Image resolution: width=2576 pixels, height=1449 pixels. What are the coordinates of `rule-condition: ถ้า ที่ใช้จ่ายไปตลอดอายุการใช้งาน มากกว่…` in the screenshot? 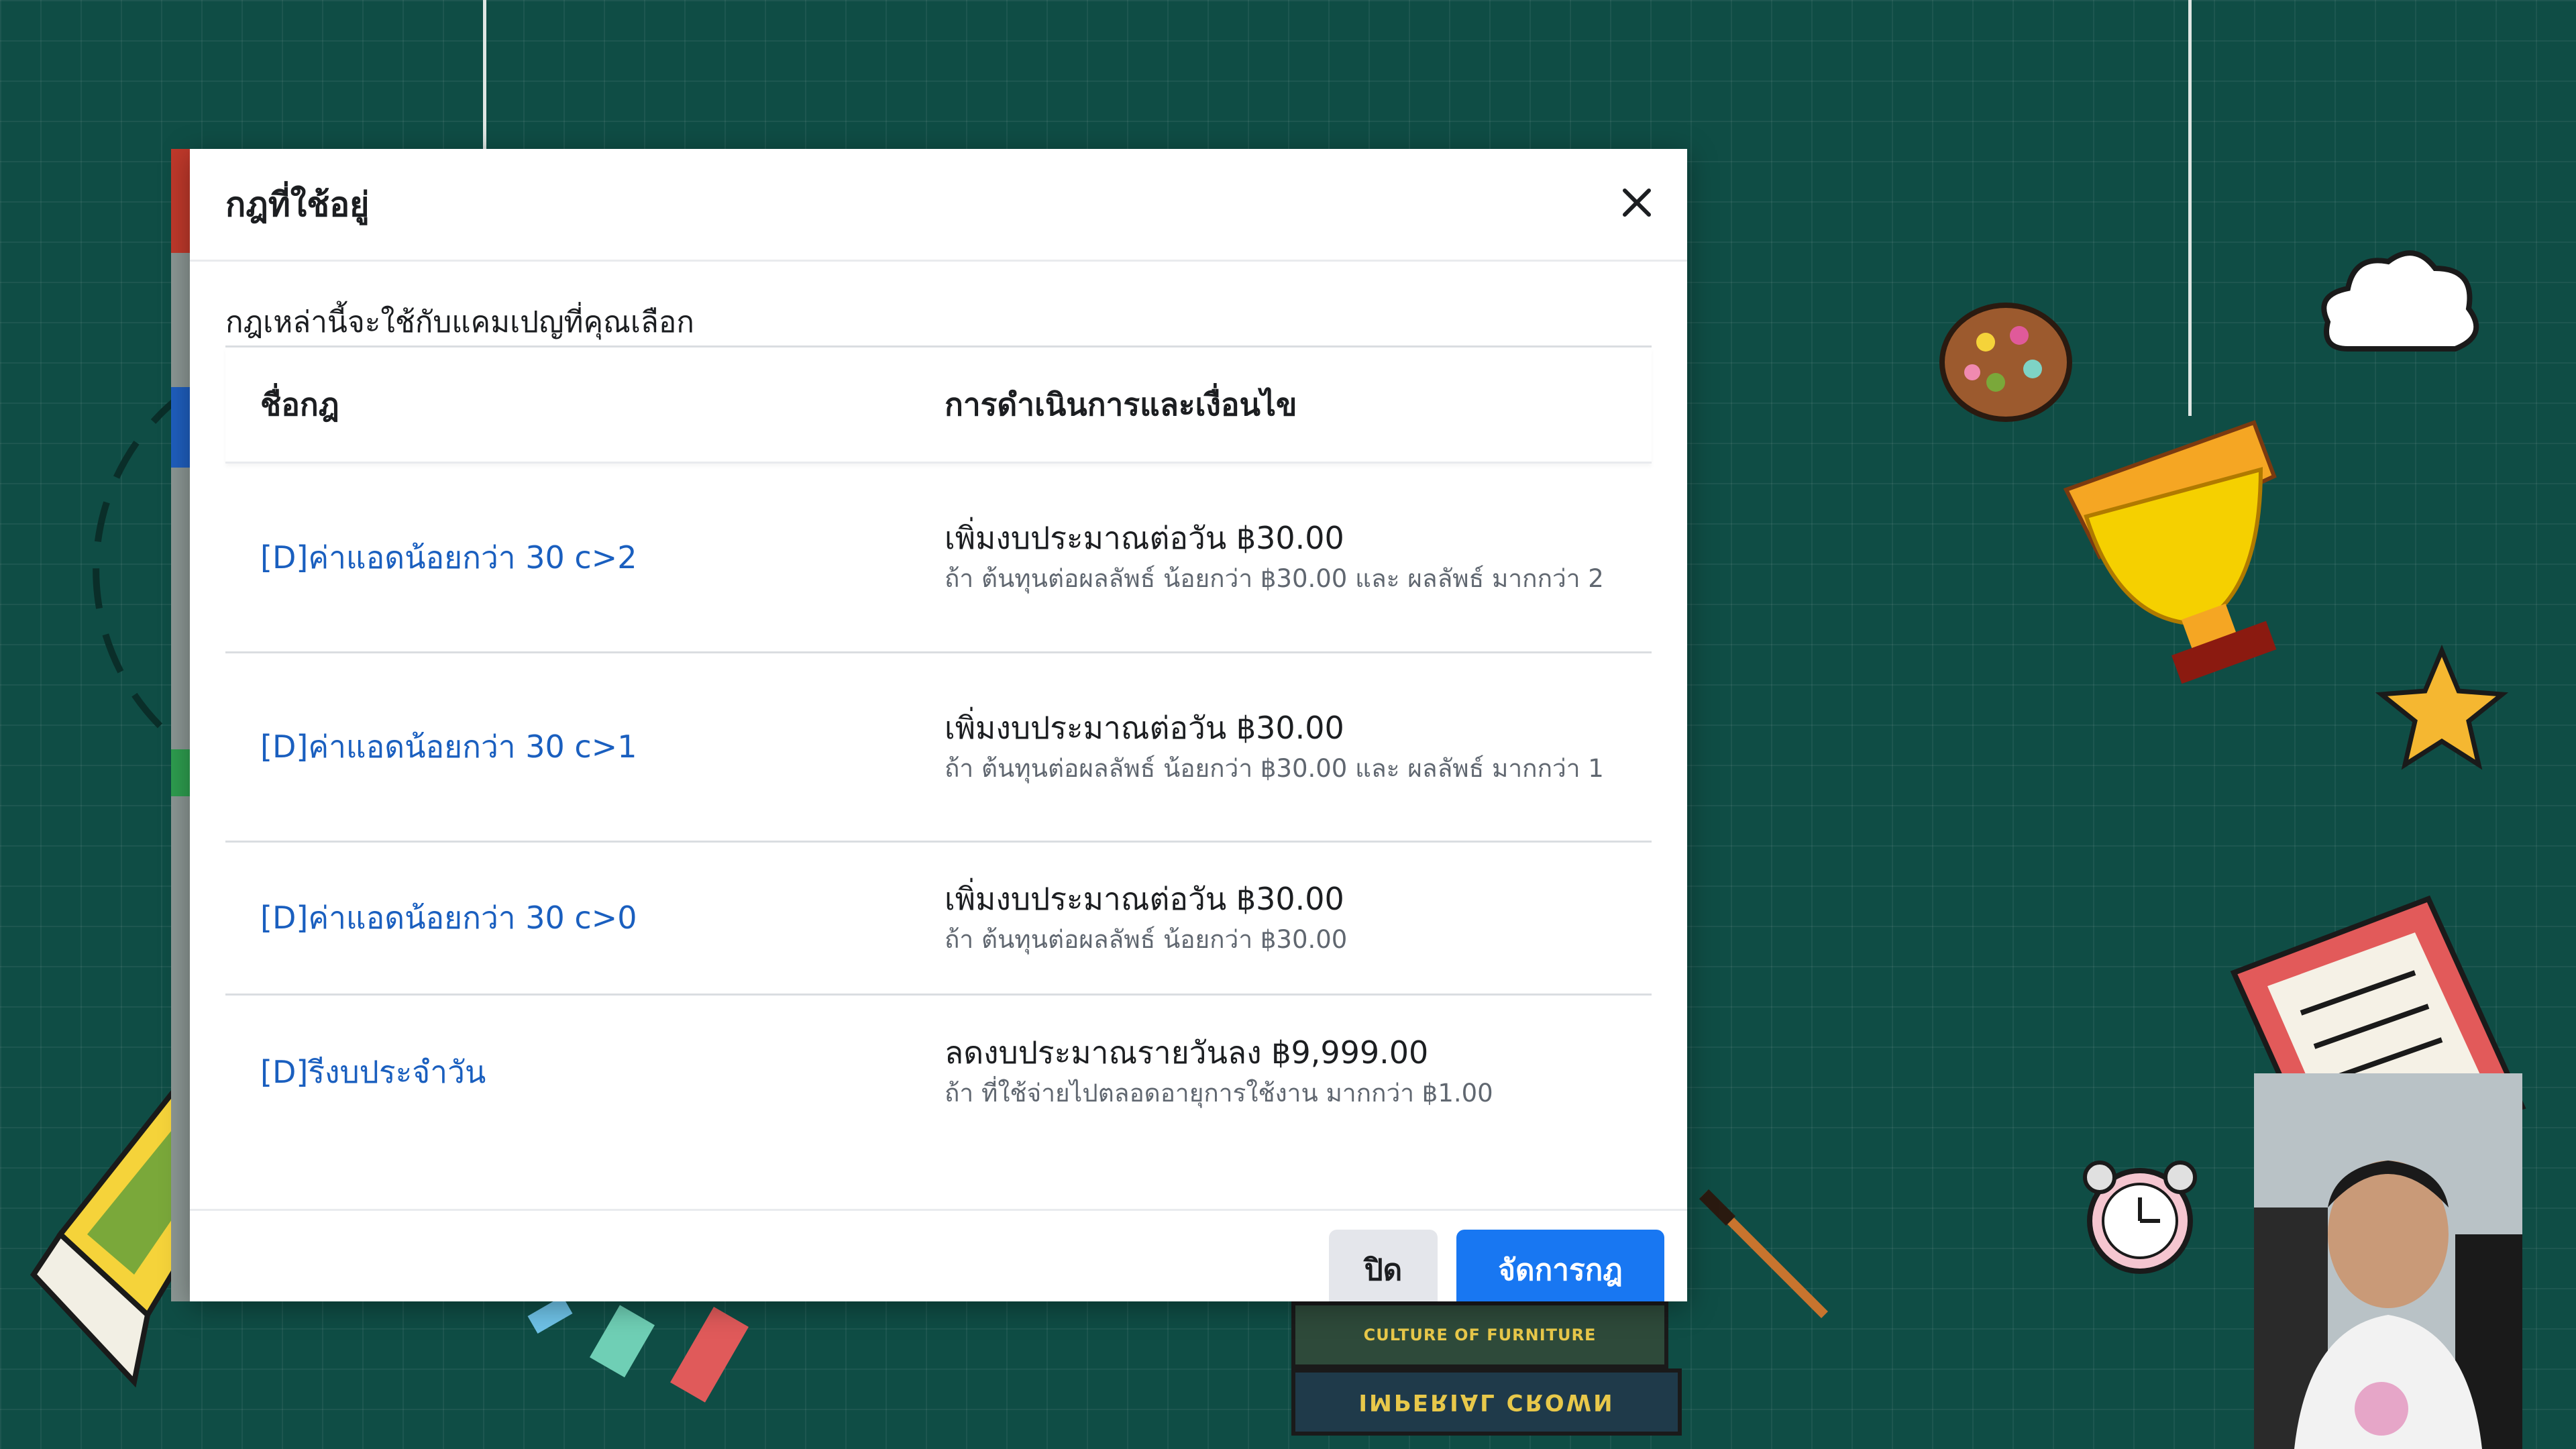 It's located at (1219, 1093).